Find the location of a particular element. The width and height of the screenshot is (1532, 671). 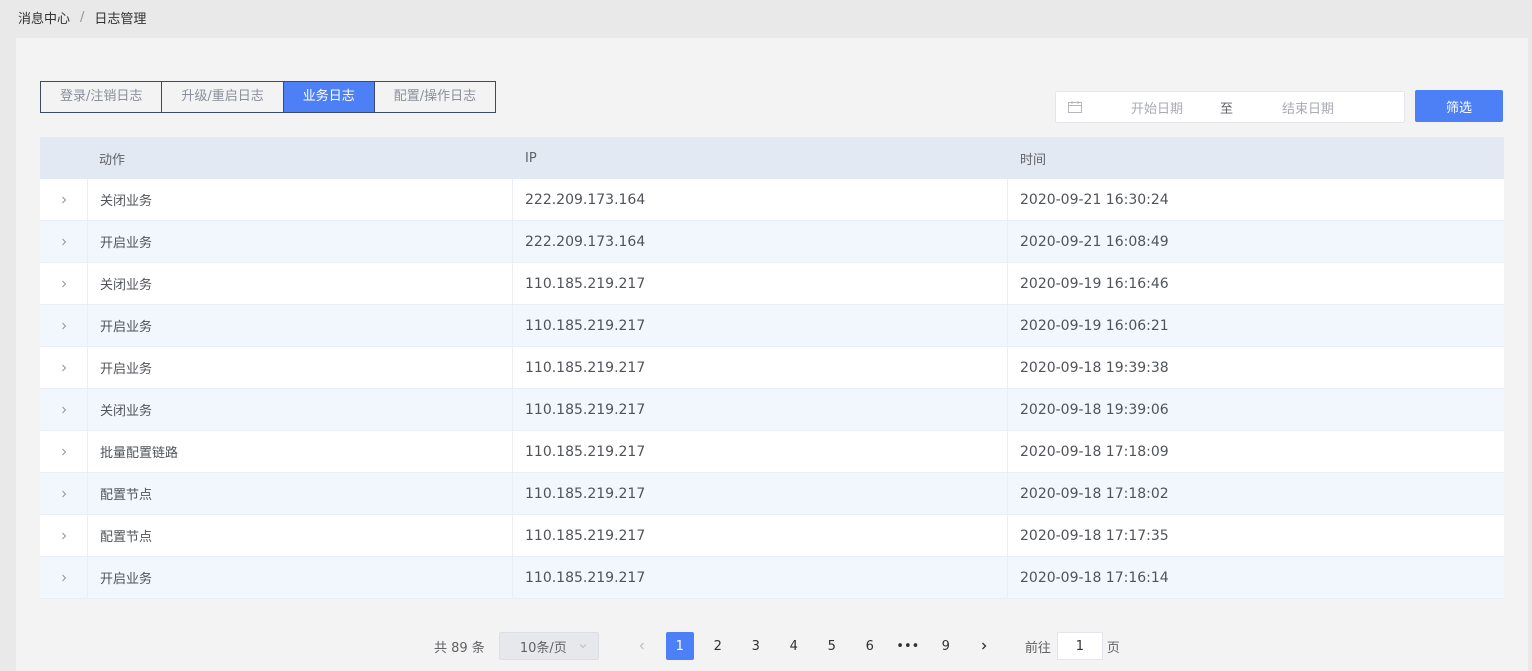

table-header: 动作 IP 时间 is located at coordinates (772, 158).